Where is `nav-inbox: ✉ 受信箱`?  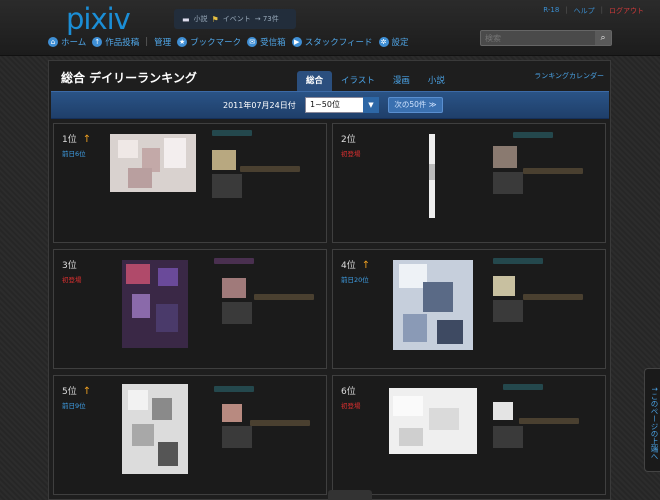 nav-inbox: ✉ 受信箱 is located at coordinates (266, 42).